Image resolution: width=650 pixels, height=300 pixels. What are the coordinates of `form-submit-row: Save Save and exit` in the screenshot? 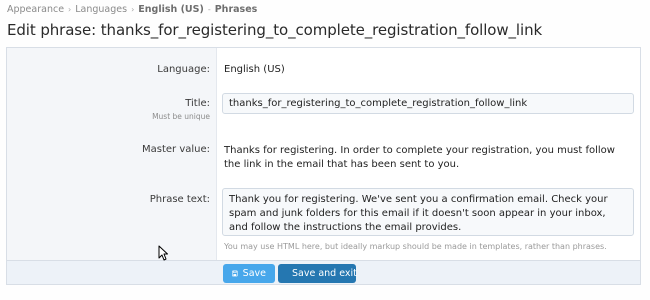 It's located at (323, 272).